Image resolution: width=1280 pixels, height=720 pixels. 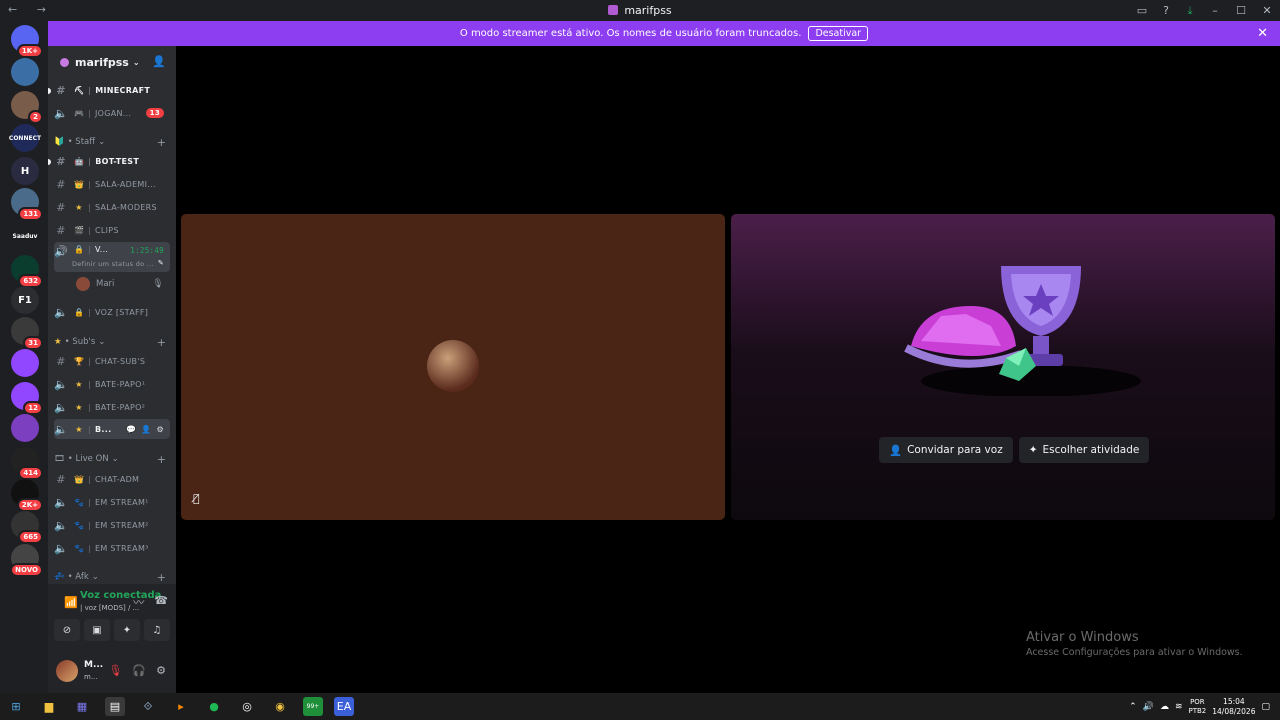 I want to click on pencil-icon: ✎, so click(x=161, y=263).